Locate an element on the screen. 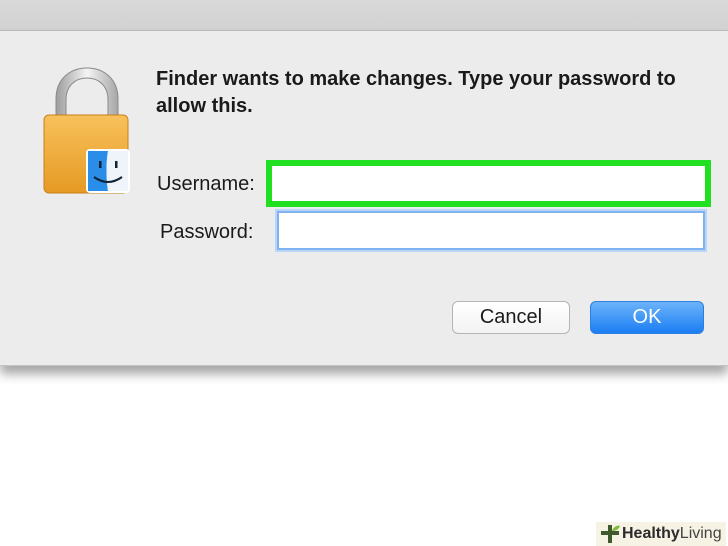  window-titlebar is located at coordinates (364, 15).